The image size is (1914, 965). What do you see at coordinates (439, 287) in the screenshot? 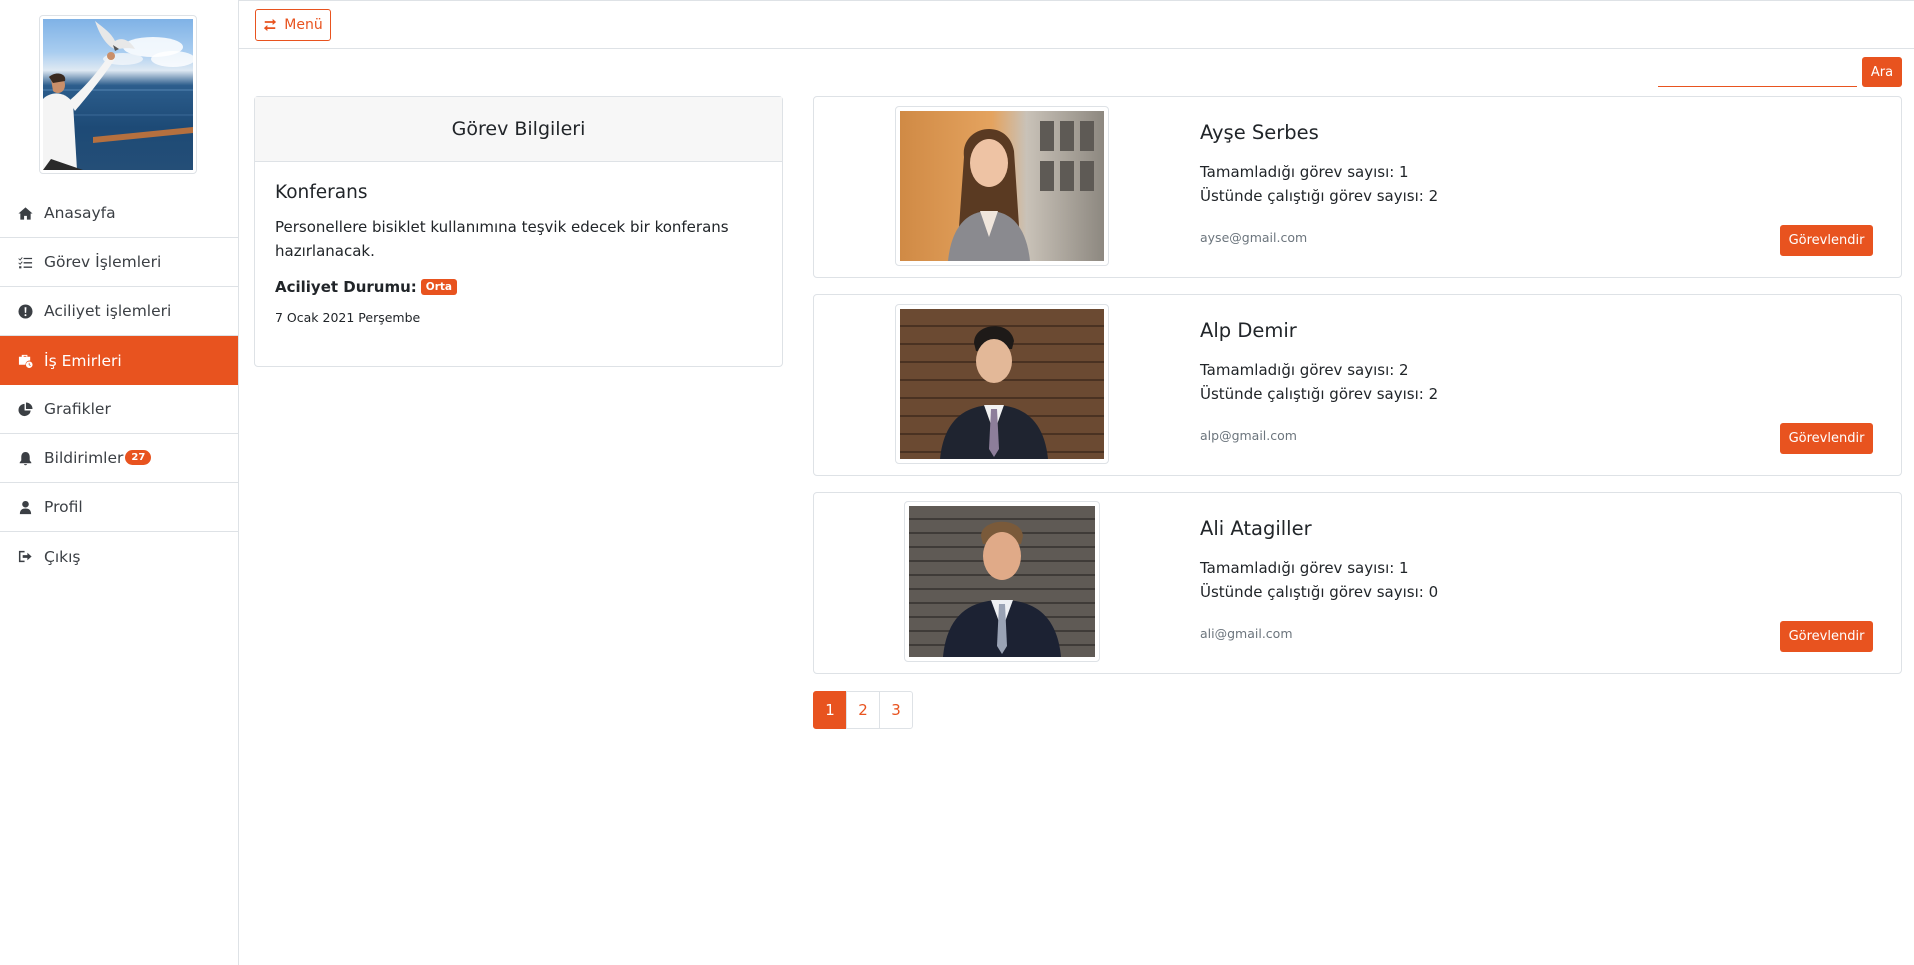
I see `urgency-badge: Orta` at bounding box center [439, 287].